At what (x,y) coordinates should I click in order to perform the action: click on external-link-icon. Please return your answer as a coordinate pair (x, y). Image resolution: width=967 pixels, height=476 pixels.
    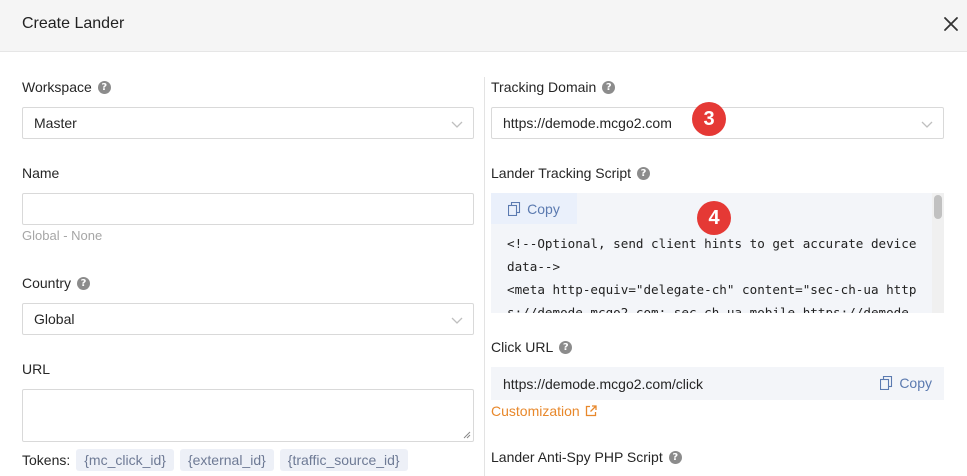
    Looking at the image, I should click on (591, 411).